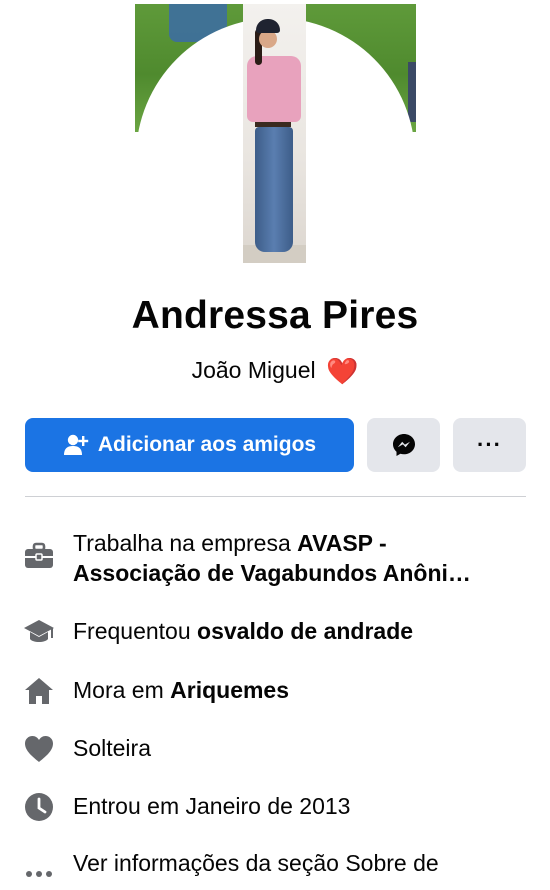  What do you see at coordinates (341, 543) in the screenshot?
I see `work-name: AVASP -` at bounding box center [341, 543].